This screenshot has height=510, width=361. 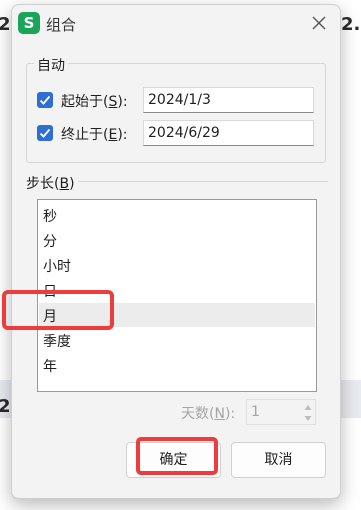 I want to click on end-checkbox, so click(x=45, y=133).